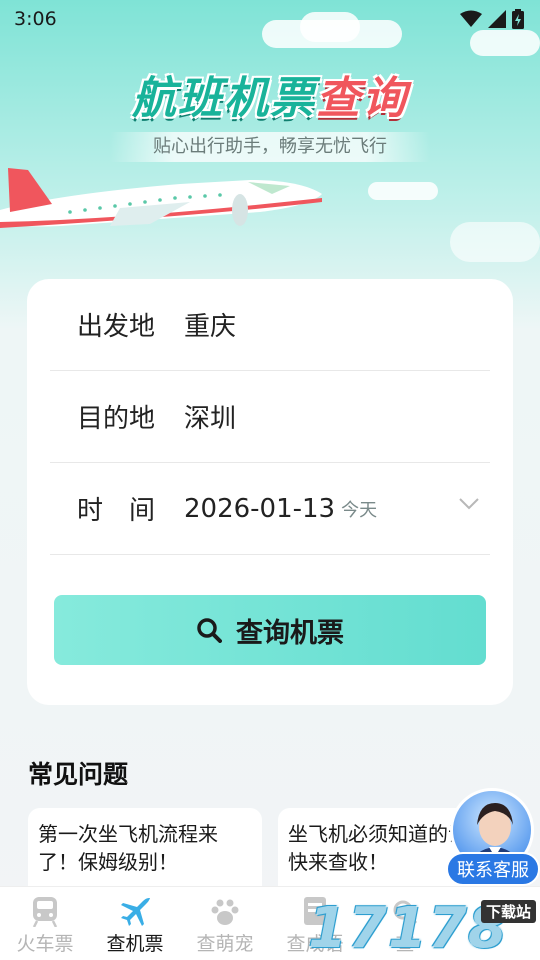  Describe the element at coordinates (78, 774) in the screenshot. I see `faq-title: 常见问题` at that location.